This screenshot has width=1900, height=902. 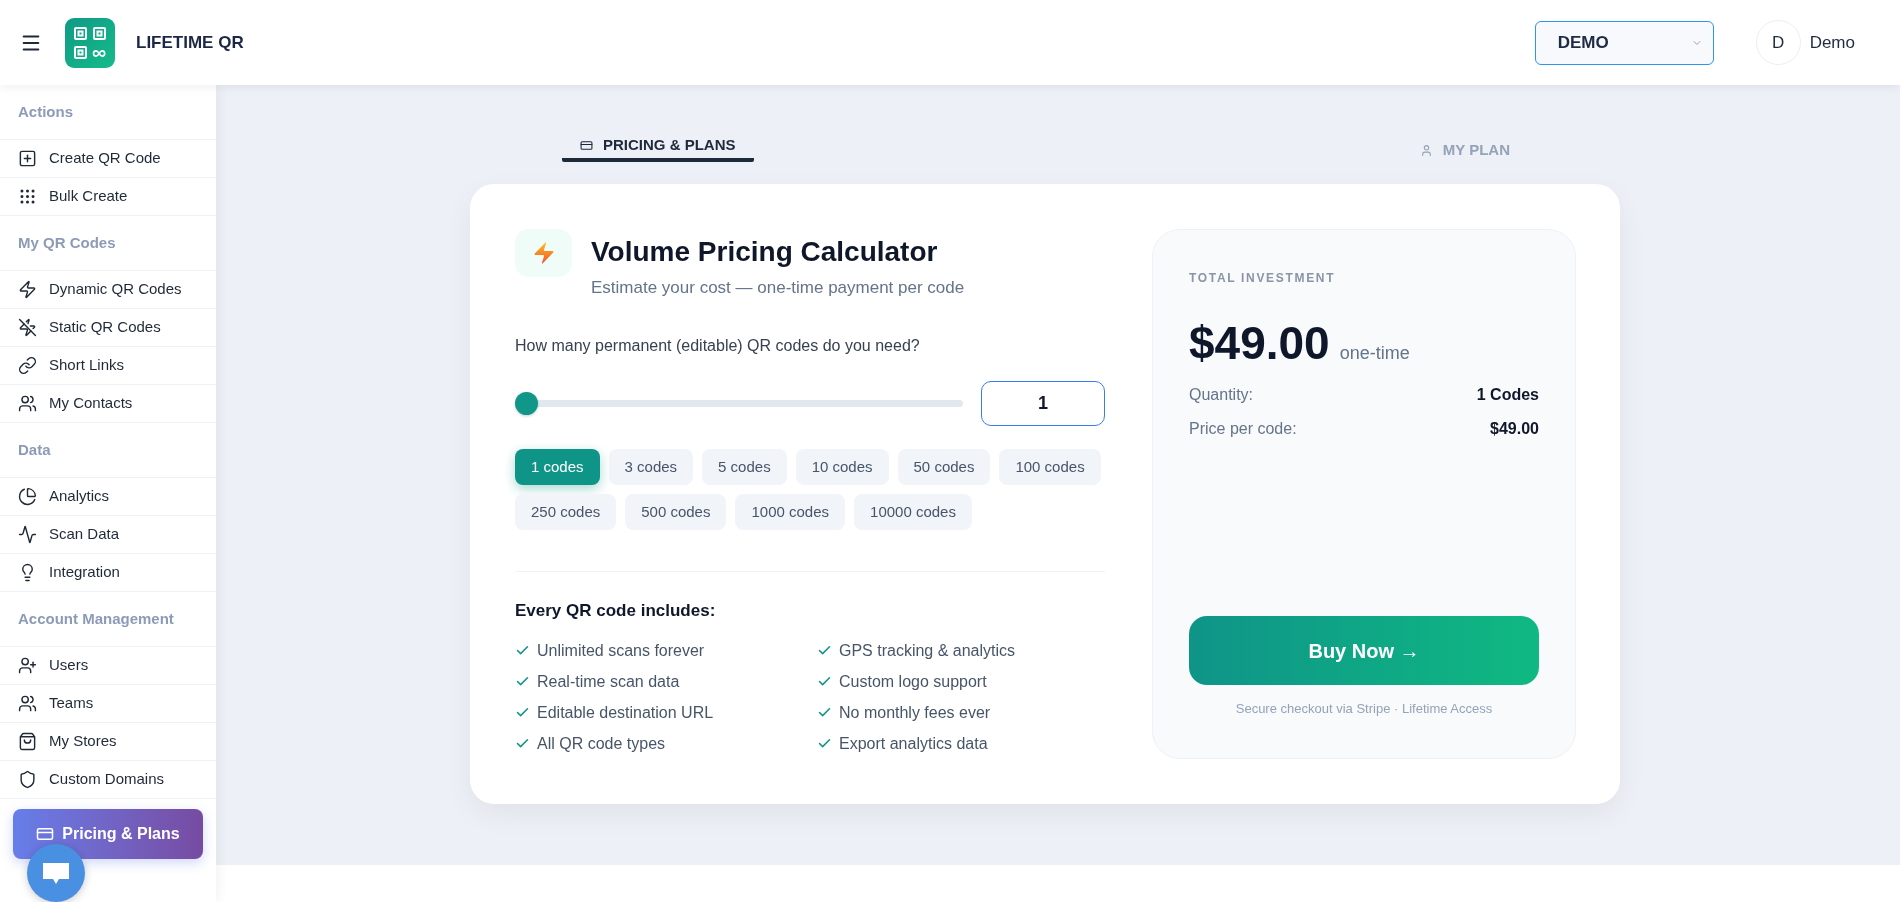 What do you see at coordinates (778, 288) in the screenshot?
I see `calculator-subtitle: Estimate your cost — one-time payment per code` at bounding box center [778, 288].